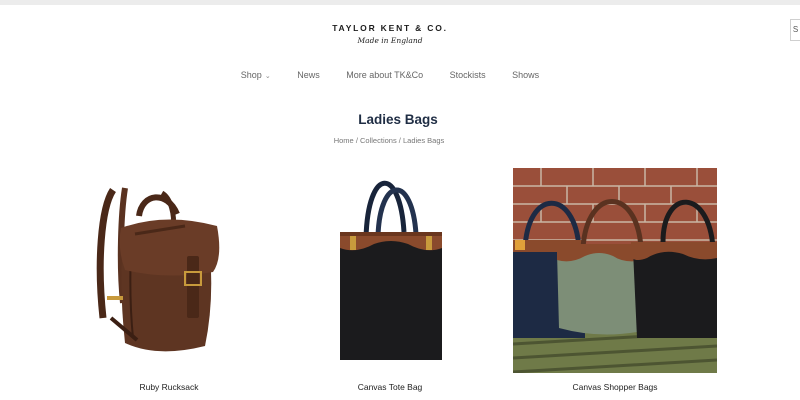  What do you see at coordinates (615, 270) in the screenshot?
I see `product-image-shoppers` at bounding box center [615, 270].